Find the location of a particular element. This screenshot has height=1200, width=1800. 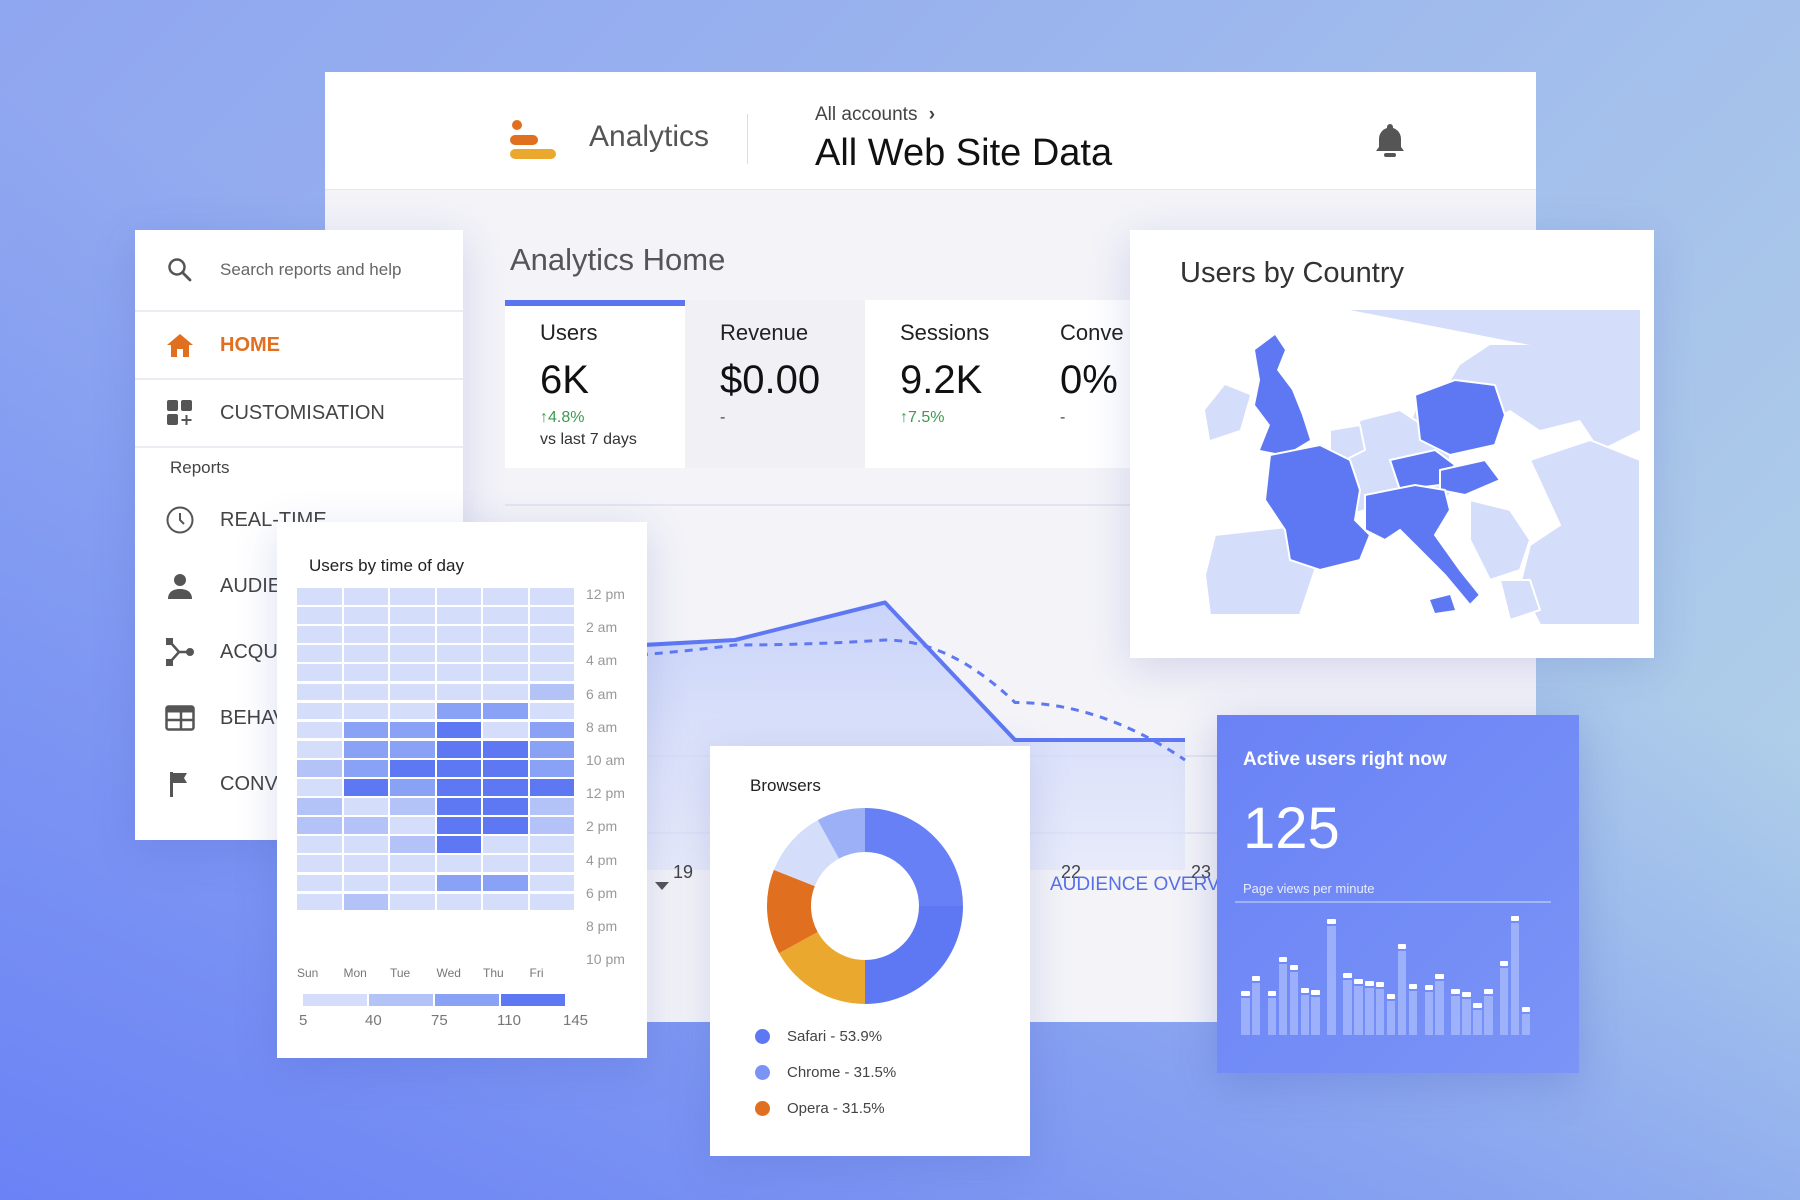

sidebar-item-home: HOME is located at coordinates (299, 345).